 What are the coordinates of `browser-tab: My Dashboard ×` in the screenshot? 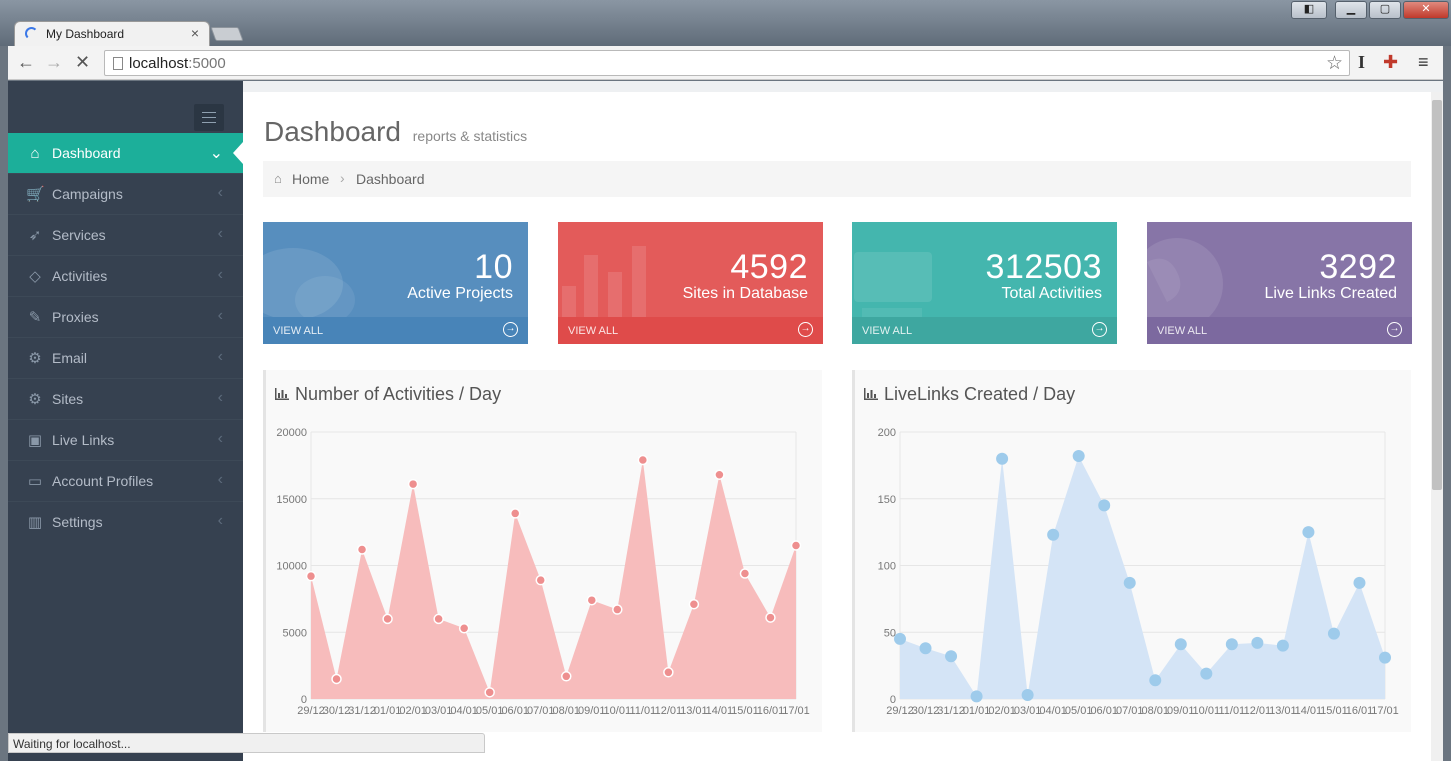 It's located at (112, 33).